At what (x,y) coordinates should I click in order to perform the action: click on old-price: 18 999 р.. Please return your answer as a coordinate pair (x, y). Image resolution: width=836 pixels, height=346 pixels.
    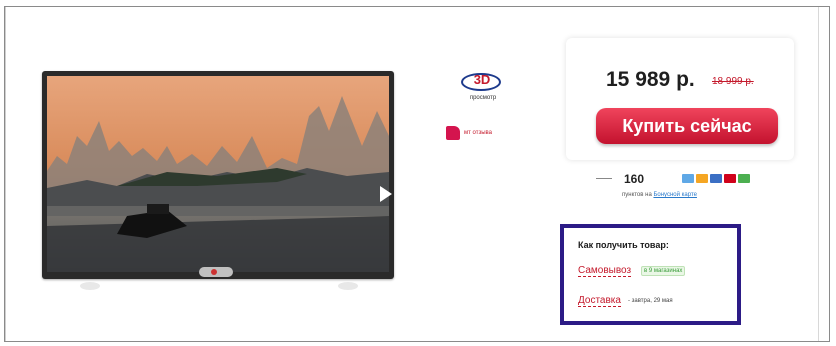
    Looking at the image, I should click on (733, 81).